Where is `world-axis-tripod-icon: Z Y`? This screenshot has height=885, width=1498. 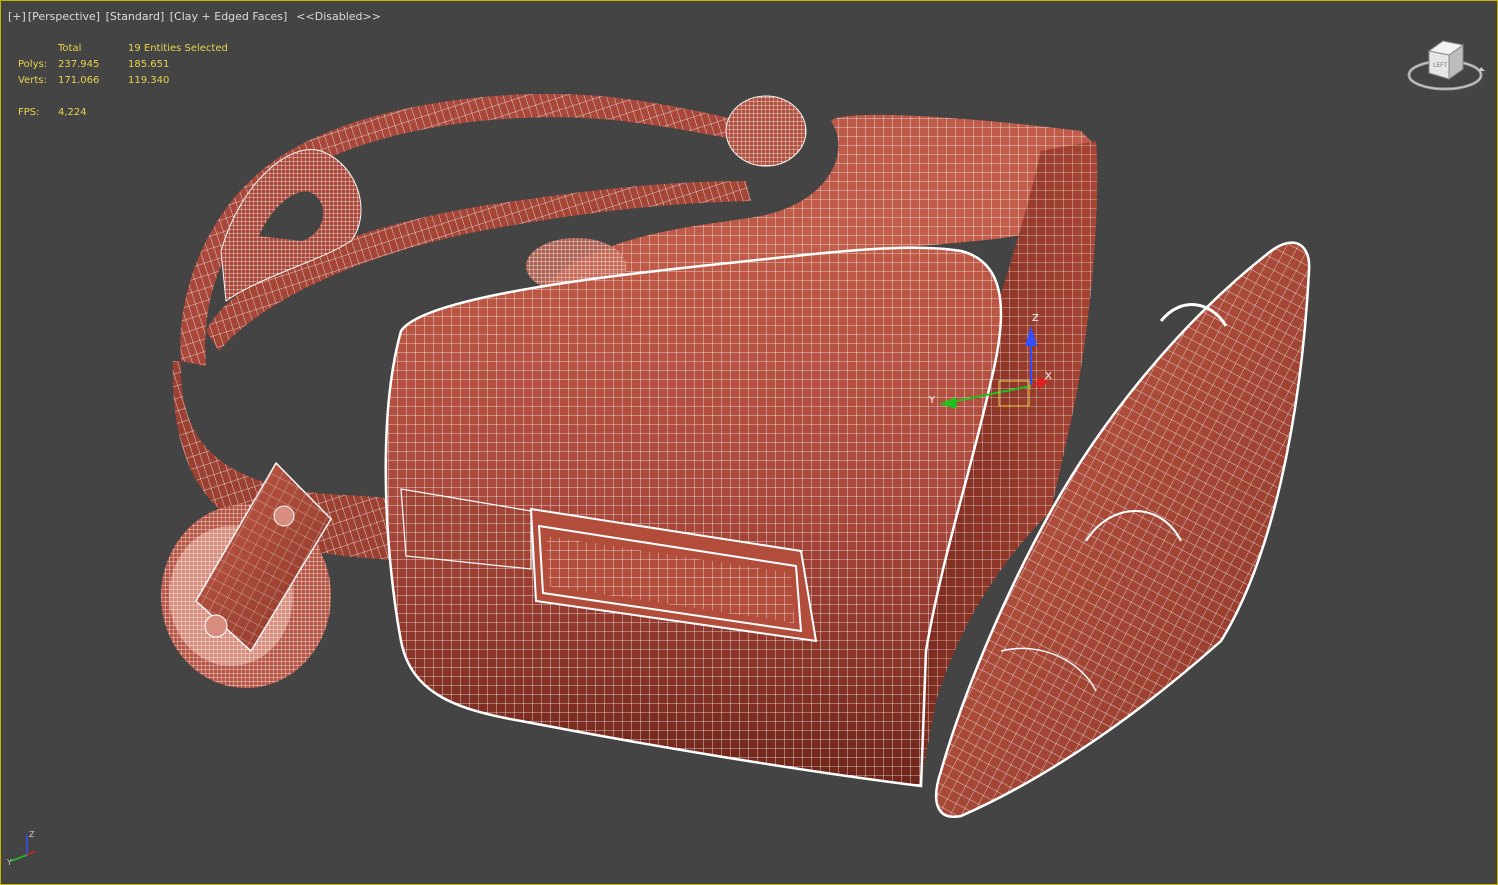
world-axis-tripod-icon: Z Y is located at coordinates (21, 848).